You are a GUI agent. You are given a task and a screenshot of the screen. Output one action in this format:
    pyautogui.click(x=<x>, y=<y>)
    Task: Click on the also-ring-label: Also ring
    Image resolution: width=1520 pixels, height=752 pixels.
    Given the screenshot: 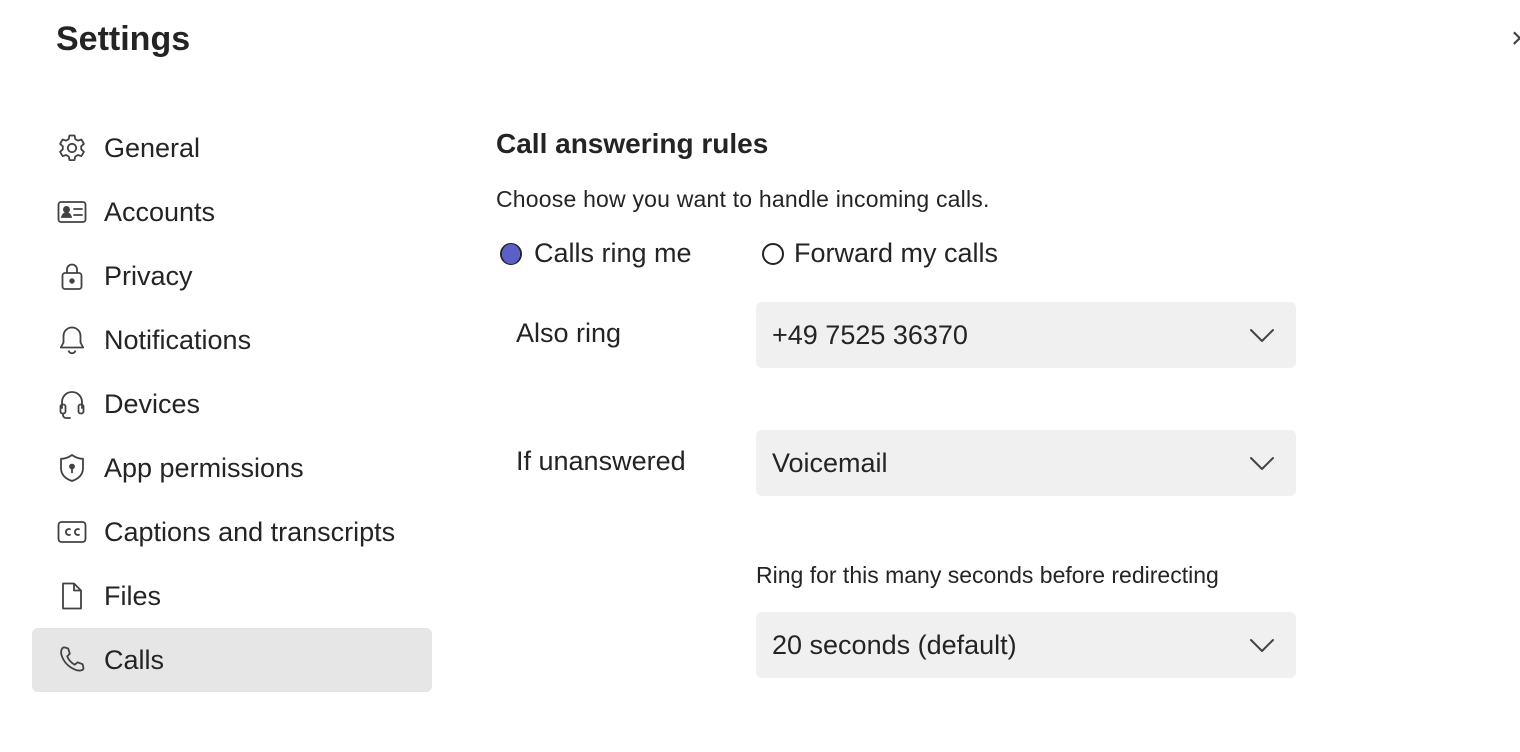 What is the action you would take?
    pyautogui.click(x=569, y=333)
    